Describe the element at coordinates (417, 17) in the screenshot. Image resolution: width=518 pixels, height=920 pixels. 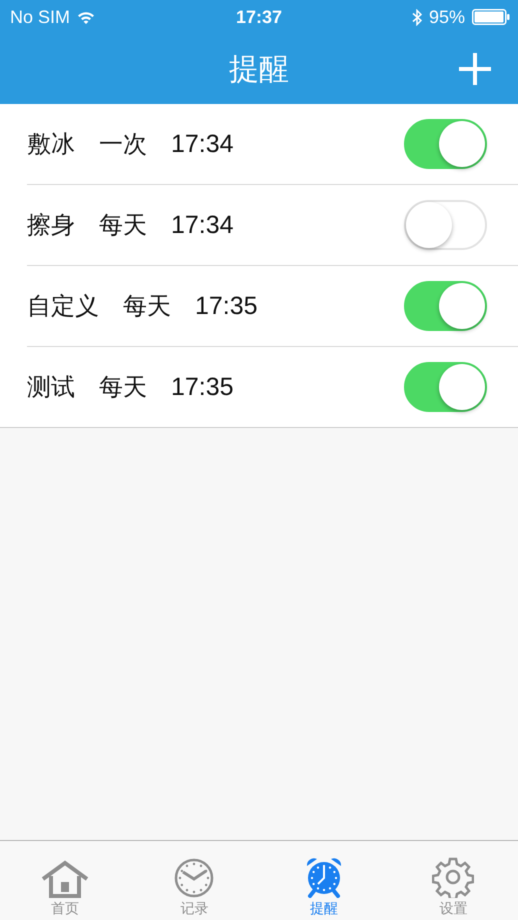
I see `bluetooth-icon` at that location.